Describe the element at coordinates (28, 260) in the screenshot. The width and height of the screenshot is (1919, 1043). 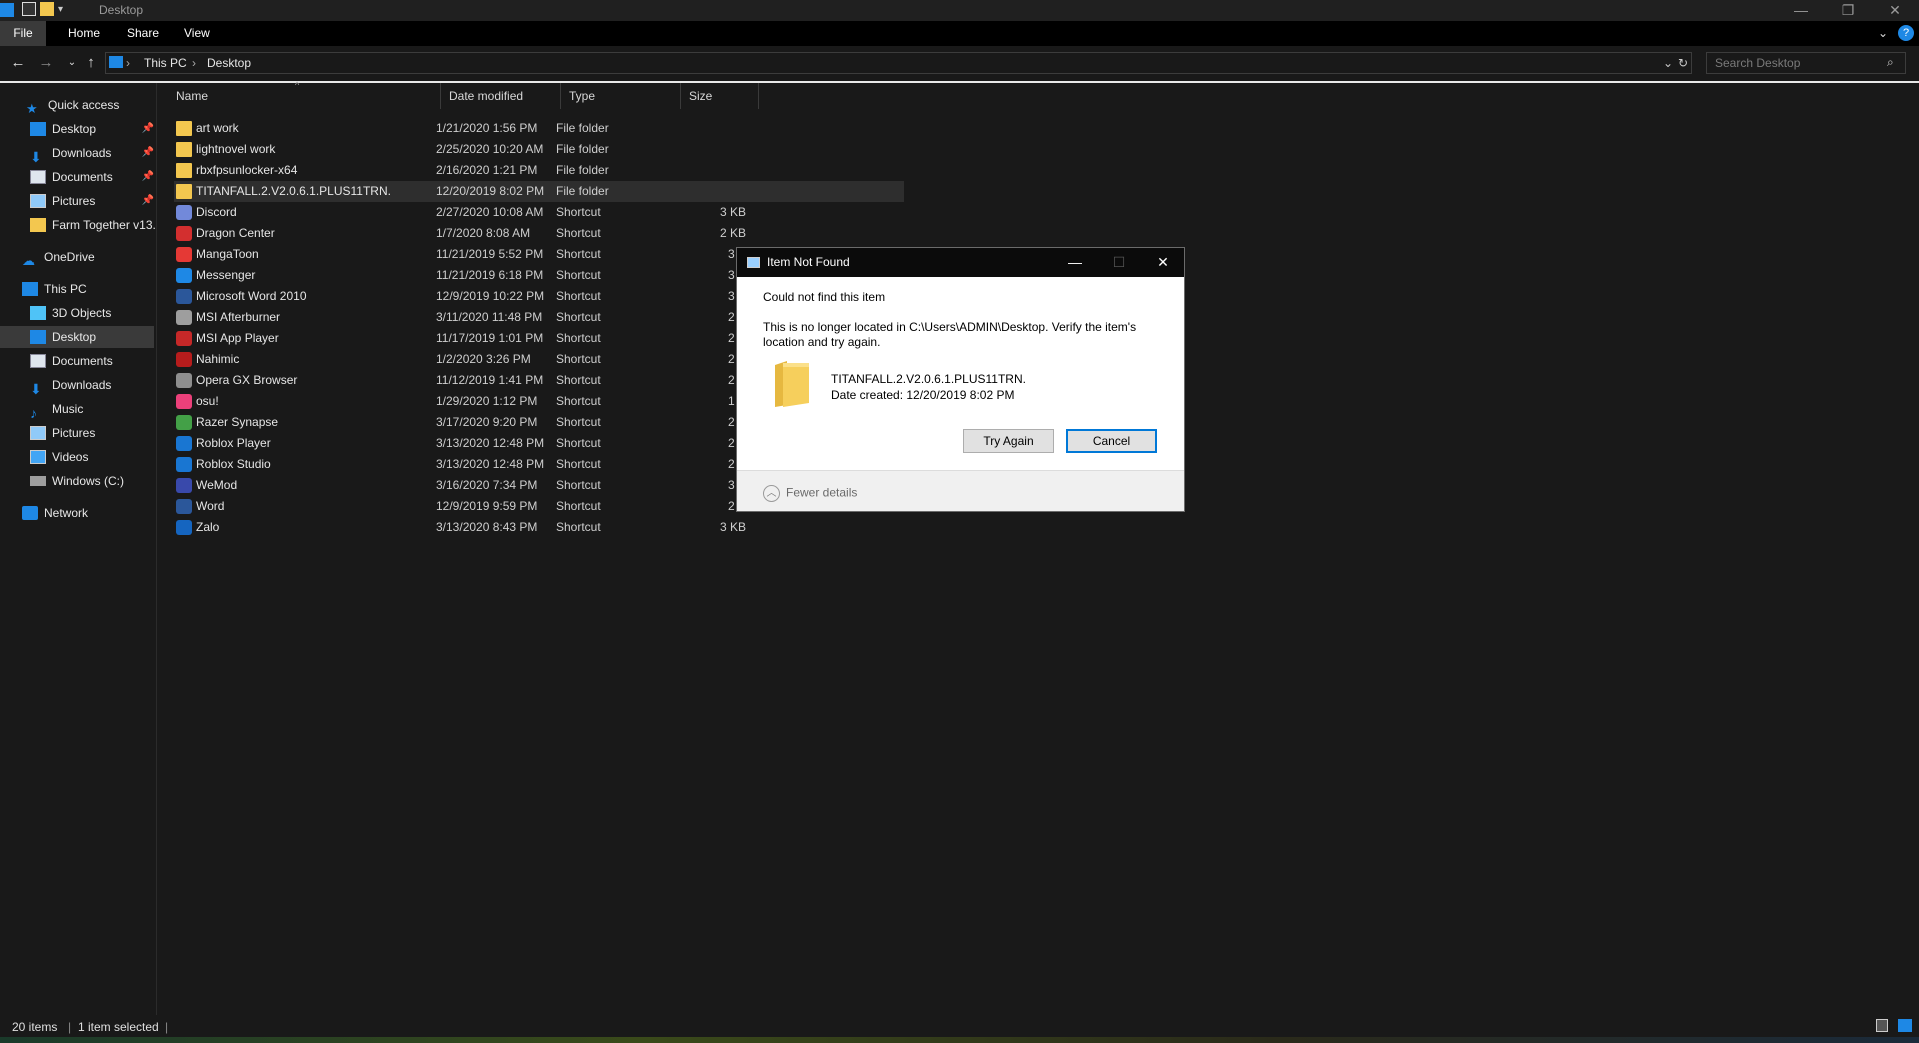
I see `cloud-icon: ☁` at that location.